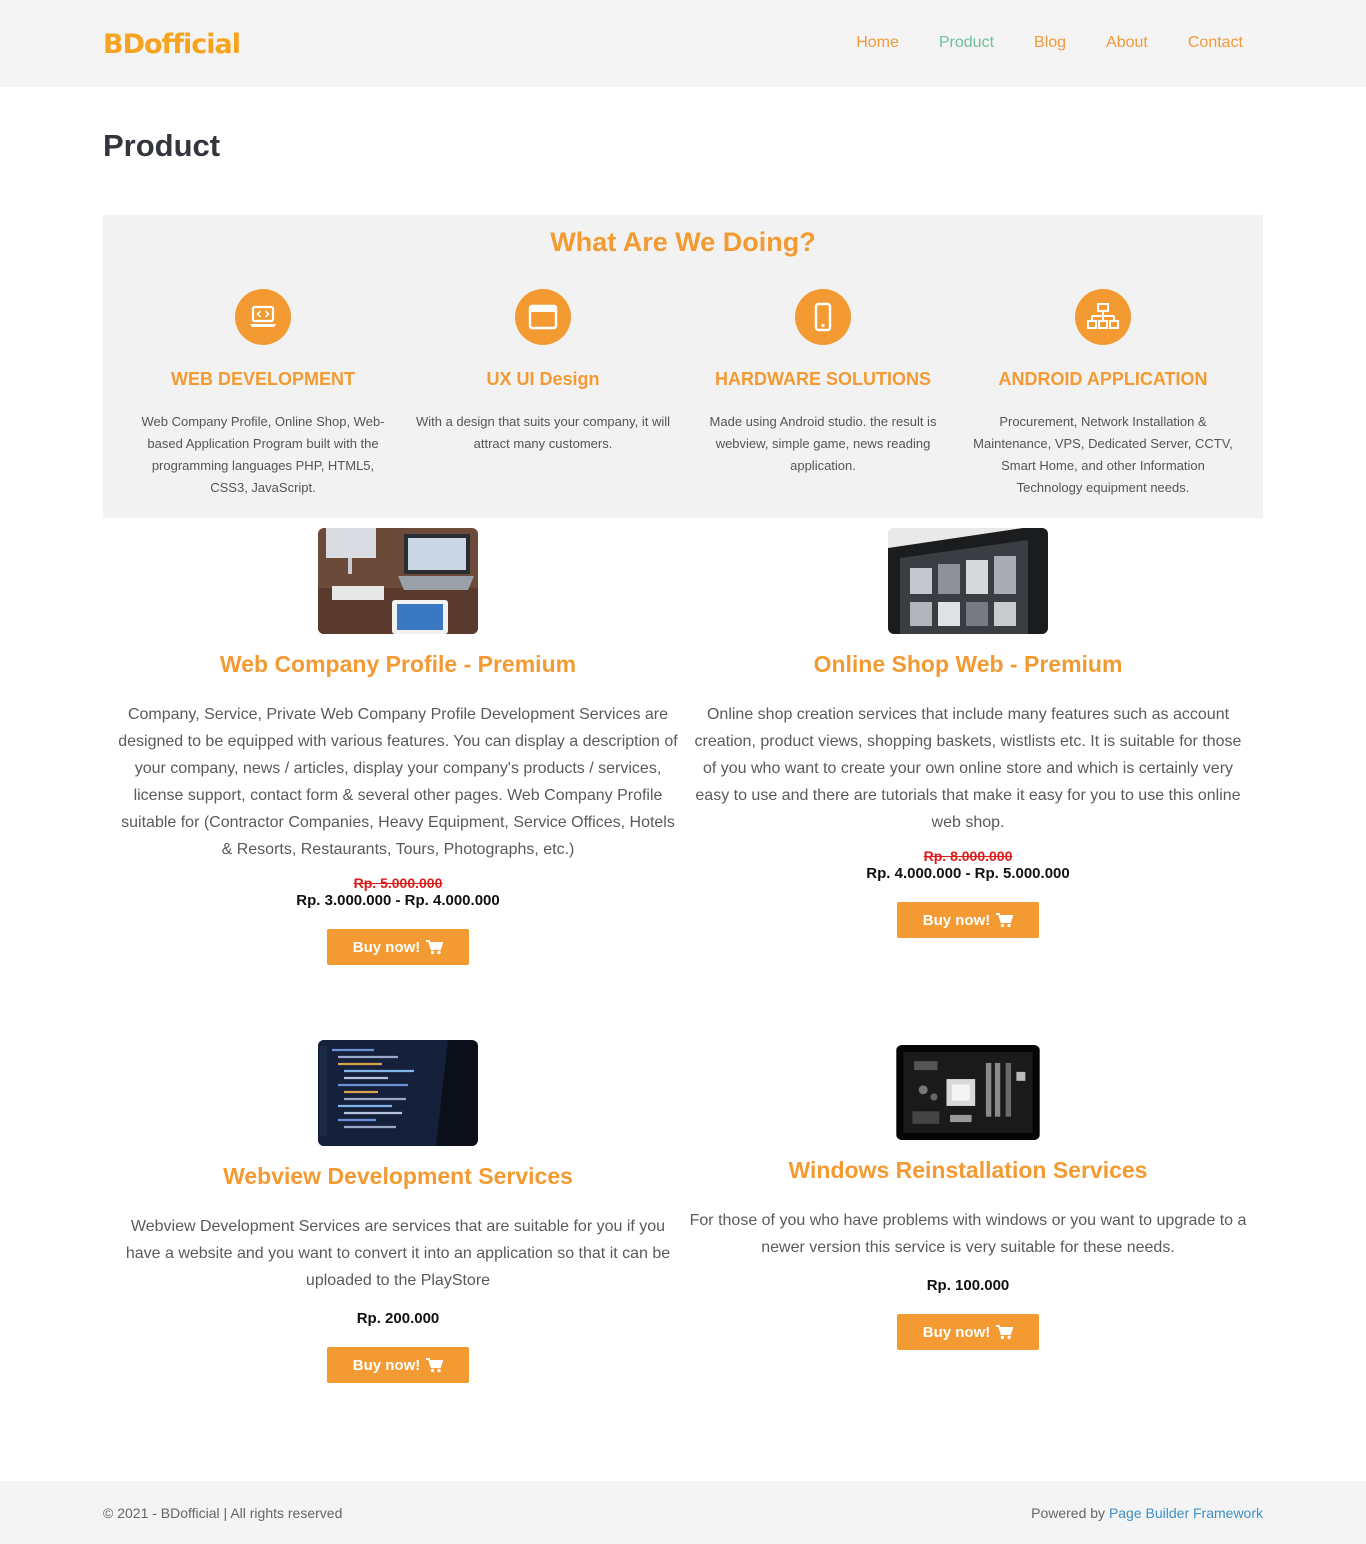  Describe the element at coordinates (262, 379) in the screenshot. I see `service-title: WEB DEVELOPMENT` at that location.